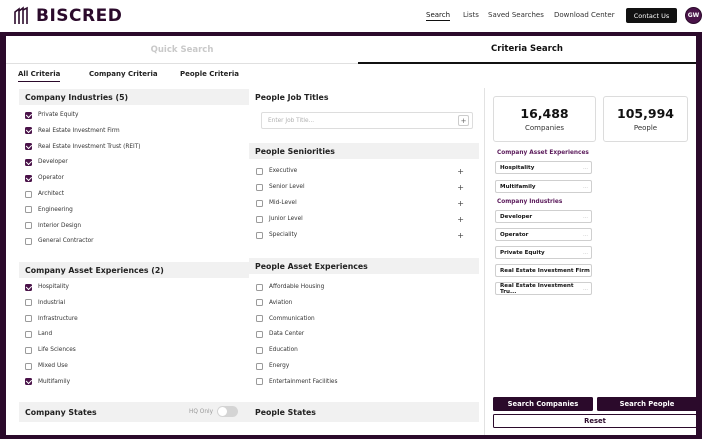 The image size is (702, 439). What do you see at coordinates (543, 153) in the screenshot?
I see `asset-group-title: Company Asset Experiences` at bounding box center [543, 153].